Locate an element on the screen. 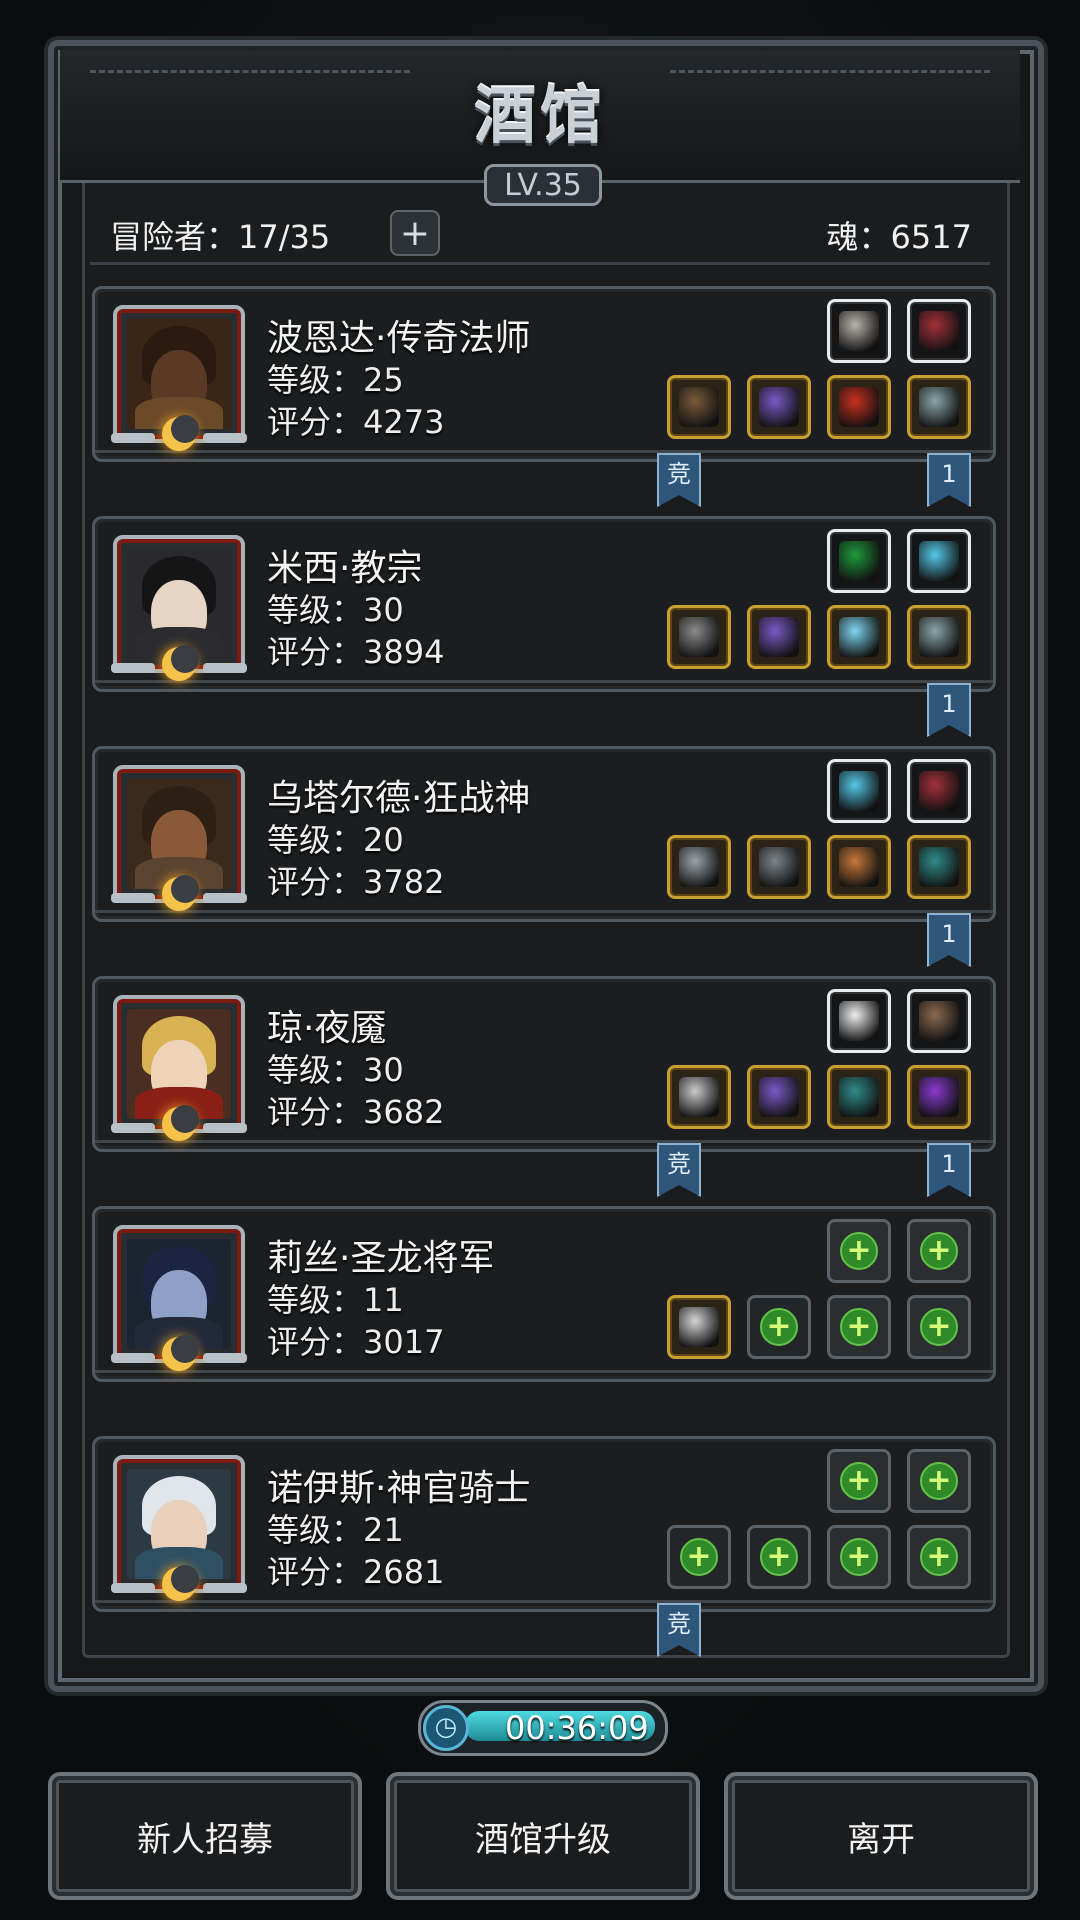 Image resolution: width=1080 pixels, height=1920 pixels. iron-armor-icon is located at coordinates (779, 867).